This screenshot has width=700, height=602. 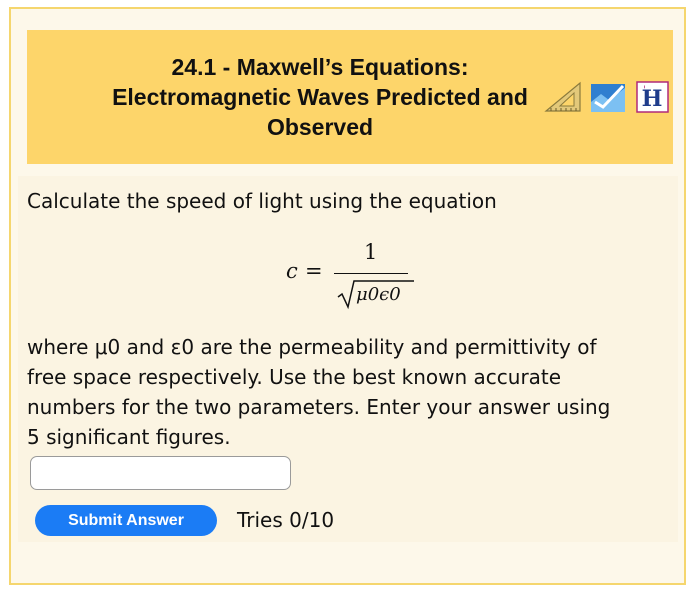 I want to click on formula-lhs: c, so click(x=292, y=271).